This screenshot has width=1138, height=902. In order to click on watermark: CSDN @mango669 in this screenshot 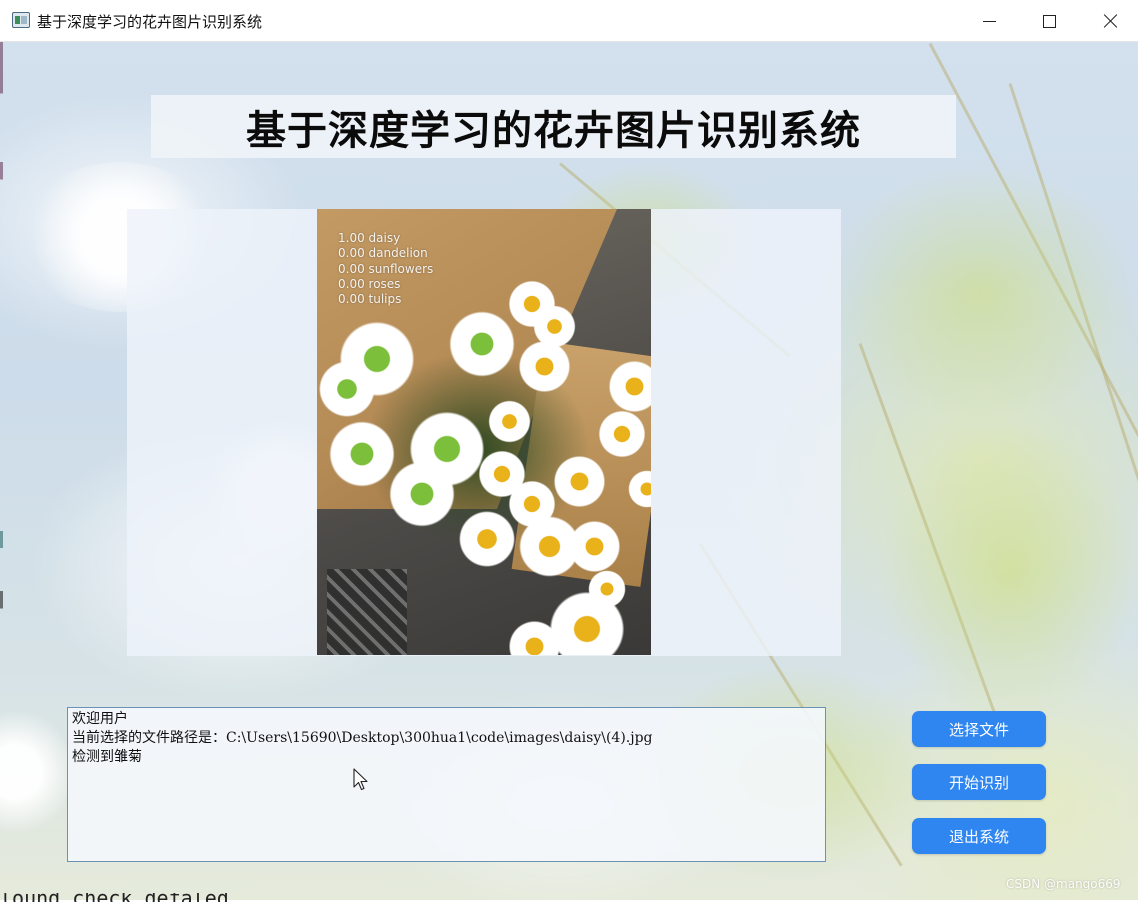, I will do `click(1063, 884)`.